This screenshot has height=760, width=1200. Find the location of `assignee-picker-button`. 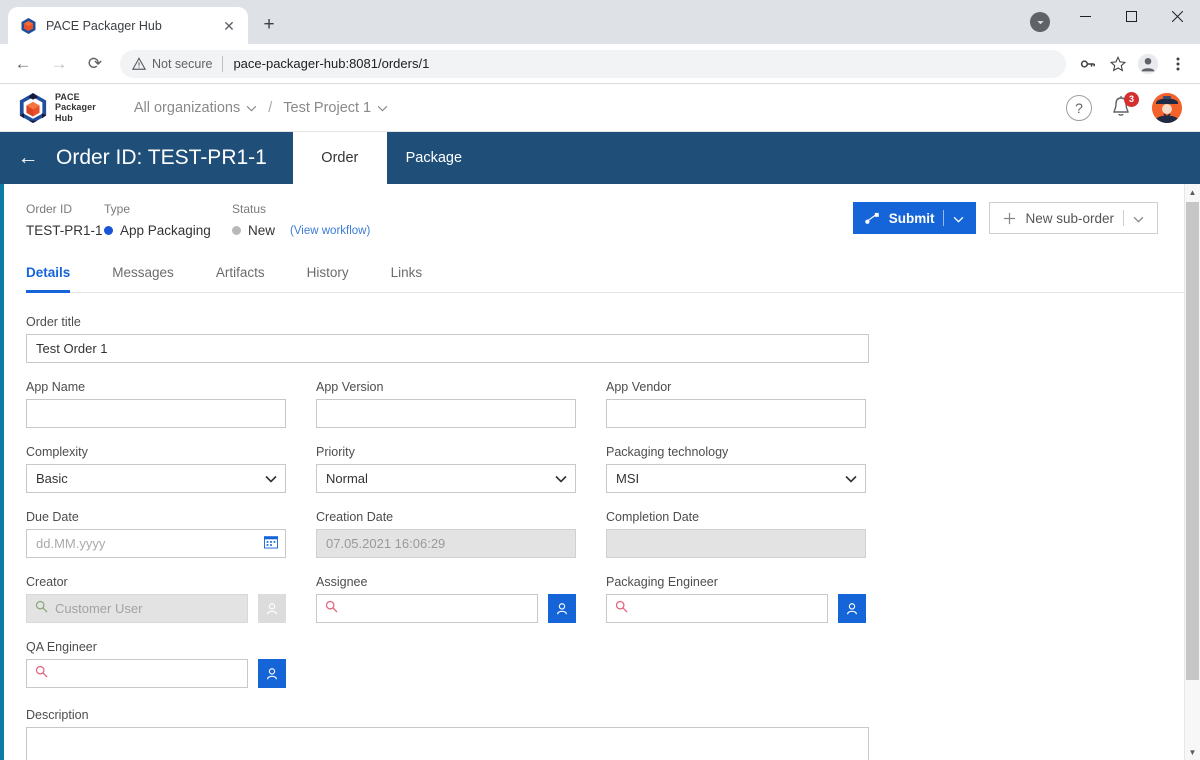

assignee-picker-button is located at coordinates (562, 608).